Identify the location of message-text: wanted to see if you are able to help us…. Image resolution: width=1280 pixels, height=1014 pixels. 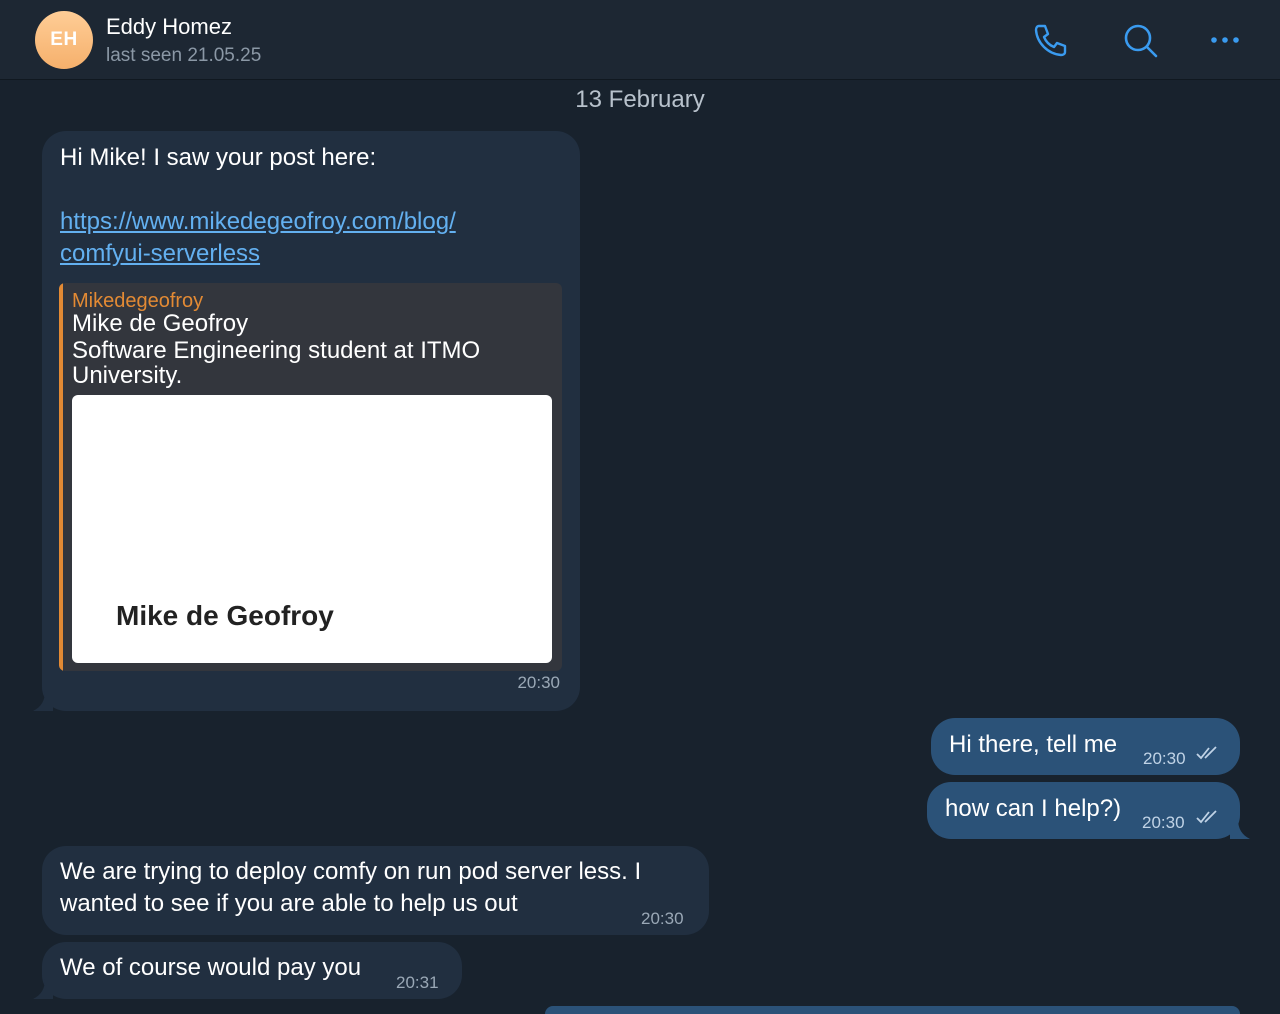
(289, 903).